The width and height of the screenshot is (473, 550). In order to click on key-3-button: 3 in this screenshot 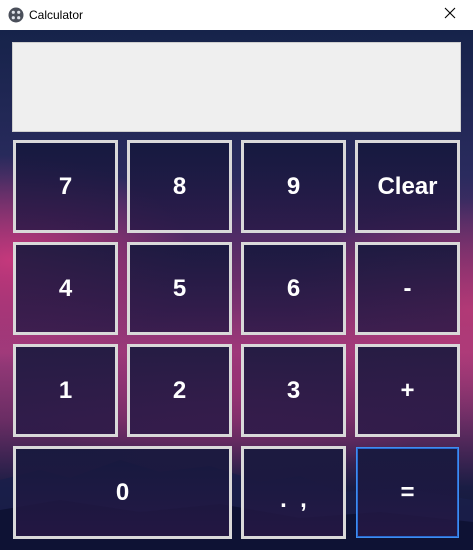, I will do `click(293, 390)`.